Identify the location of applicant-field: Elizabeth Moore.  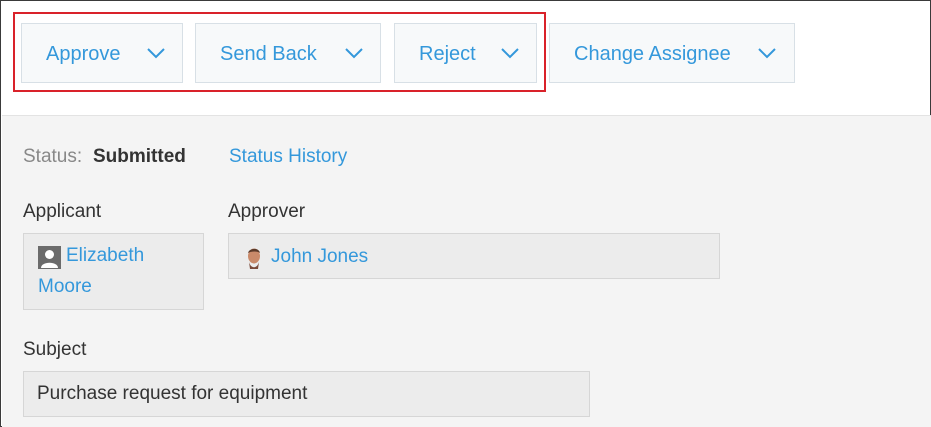
(113, 271).